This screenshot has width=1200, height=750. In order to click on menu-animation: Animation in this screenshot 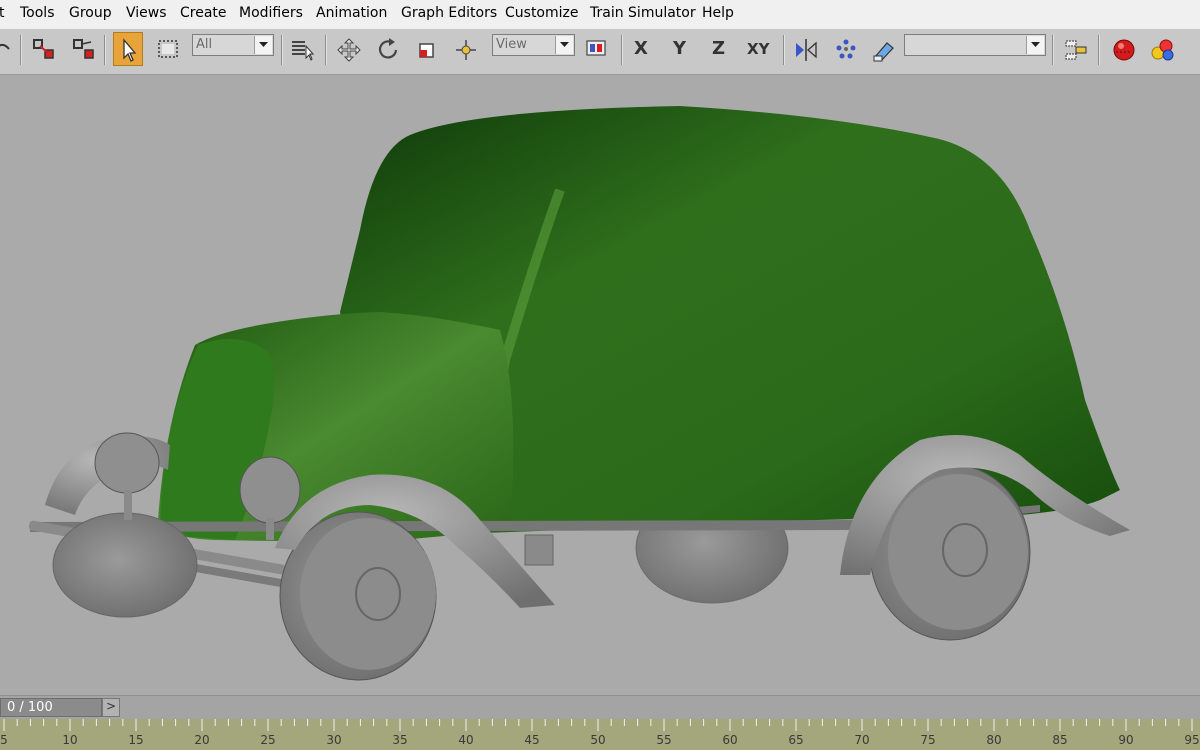, I will do `click(351, 13)`.